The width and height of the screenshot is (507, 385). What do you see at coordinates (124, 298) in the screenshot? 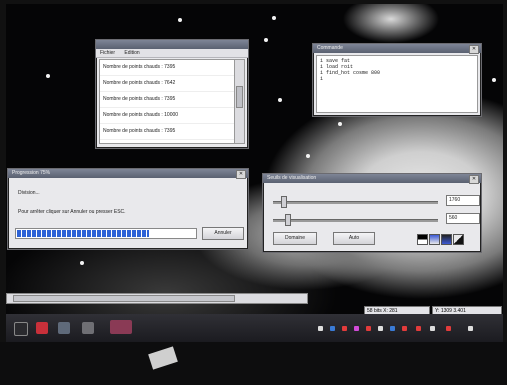
I see `hscroll-thumb` at bounding box center [124, 298].